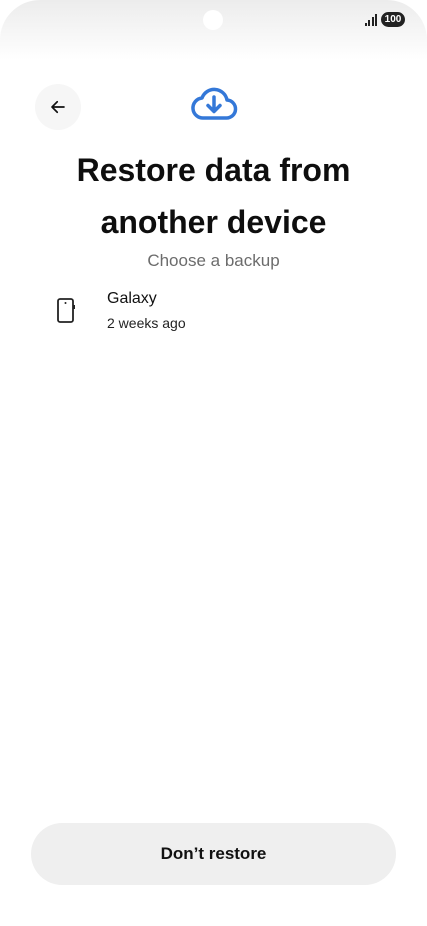  Describe the element at coordinates (393, 19) in the screenshot. I see `battery-icon: 100` at that location.